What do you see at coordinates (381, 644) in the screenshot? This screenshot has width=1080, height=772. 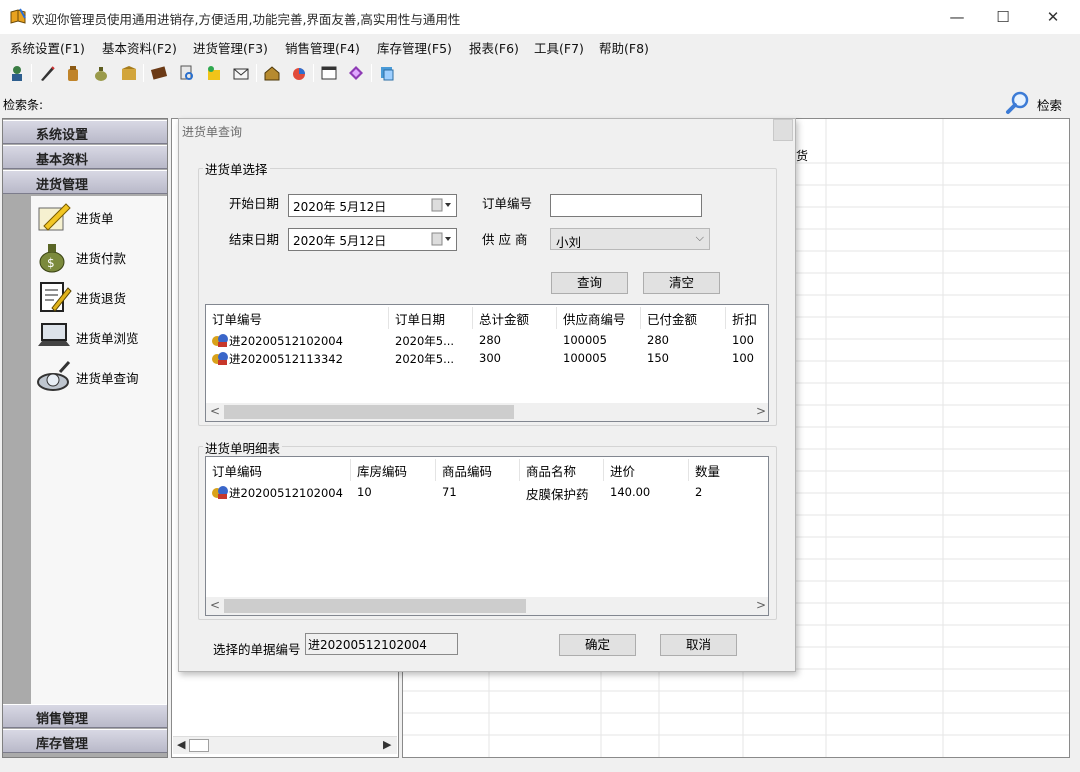 I see `selected-order-no-field: 进20200512102004` at bounding box center [381, 644].